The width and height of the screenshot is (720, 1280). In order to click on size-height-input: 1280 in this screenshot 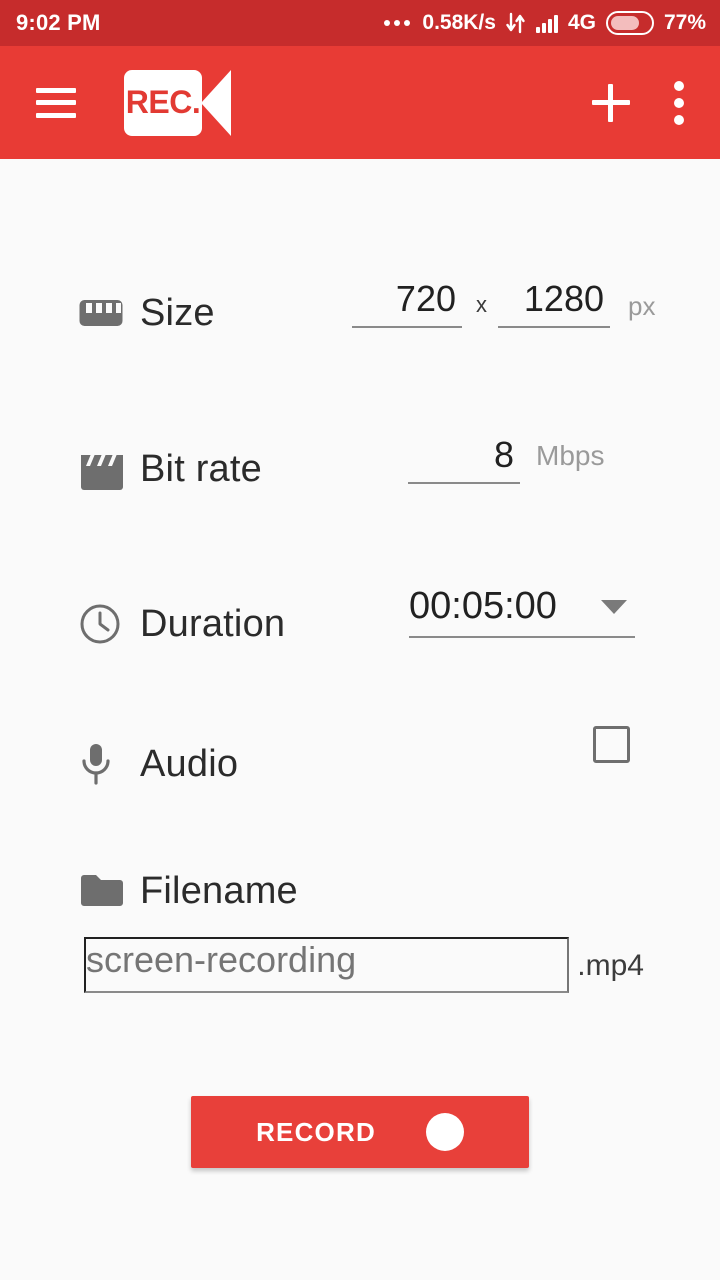, I will do `click(554, 303)`.